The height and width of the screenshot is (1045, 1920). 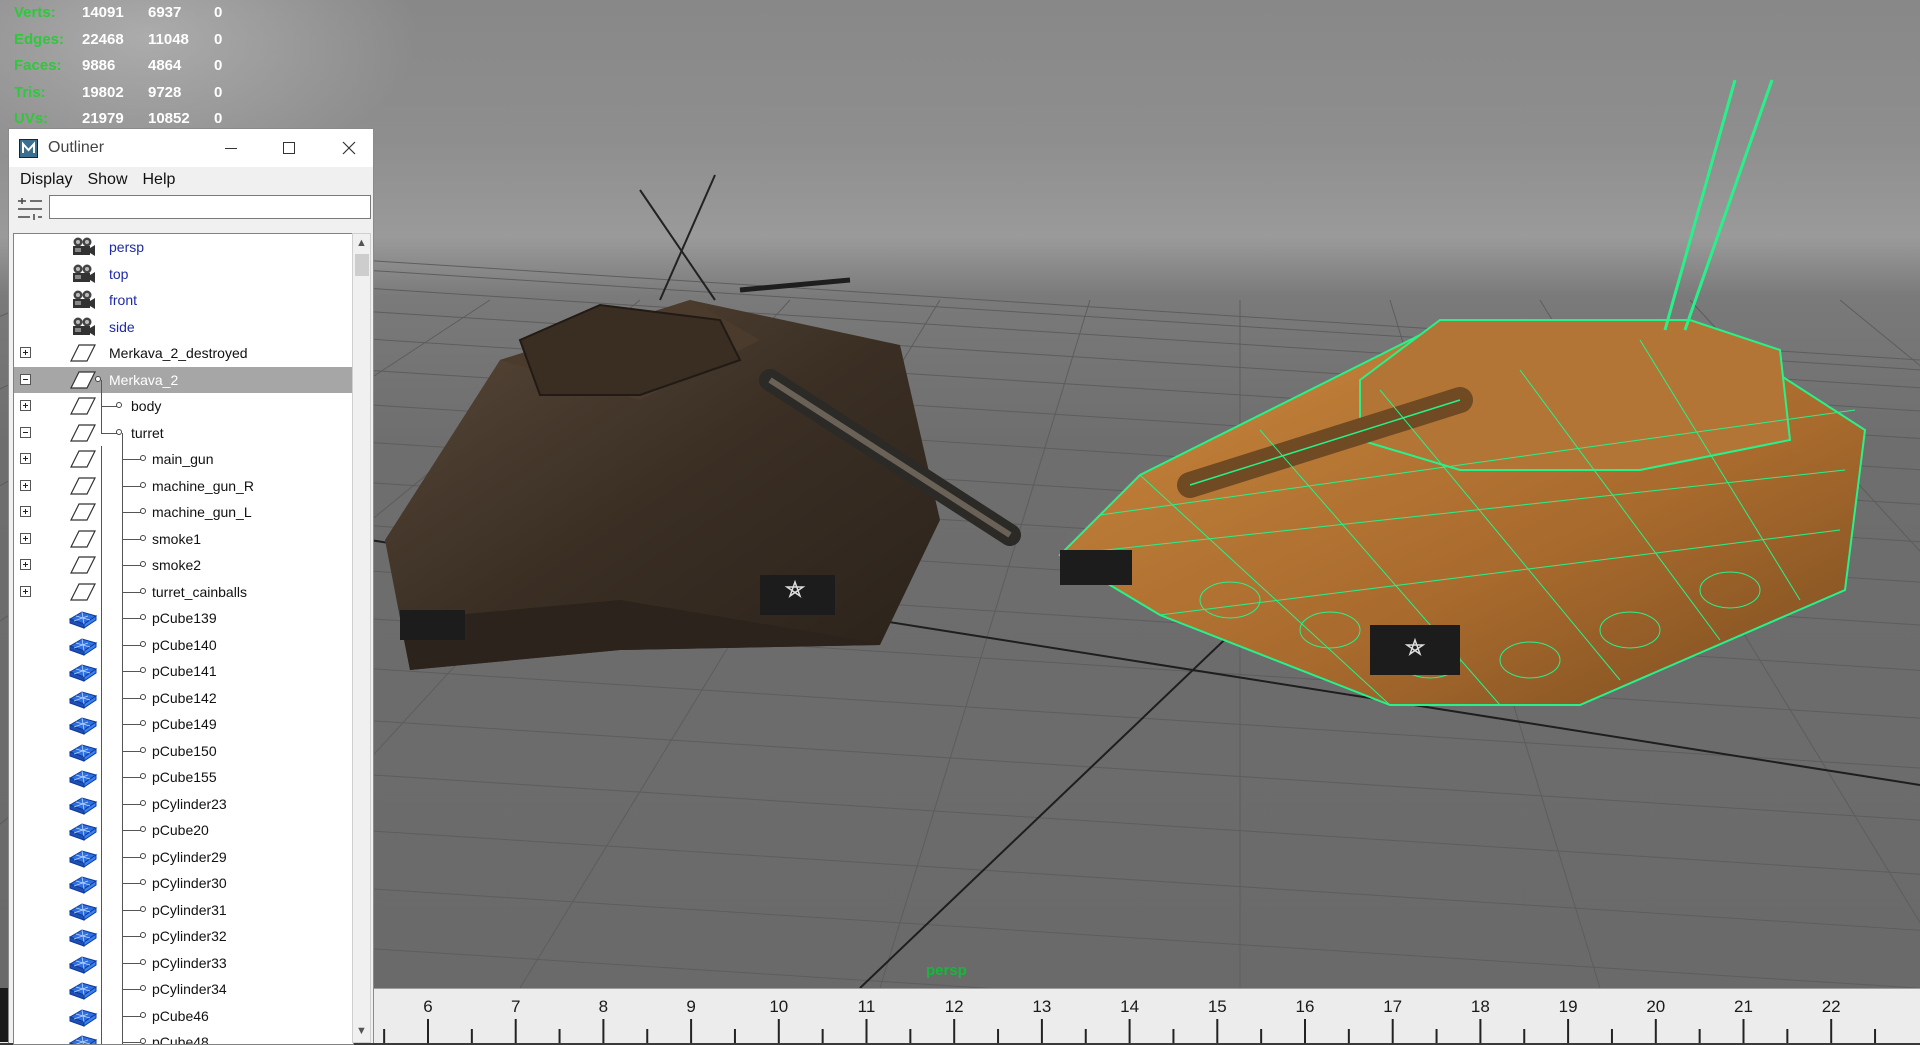 What do you see at coordinates (183, 777) in the screenshot?
I see `outliner-node-row: pCube155` at bounding box center [183, 777].